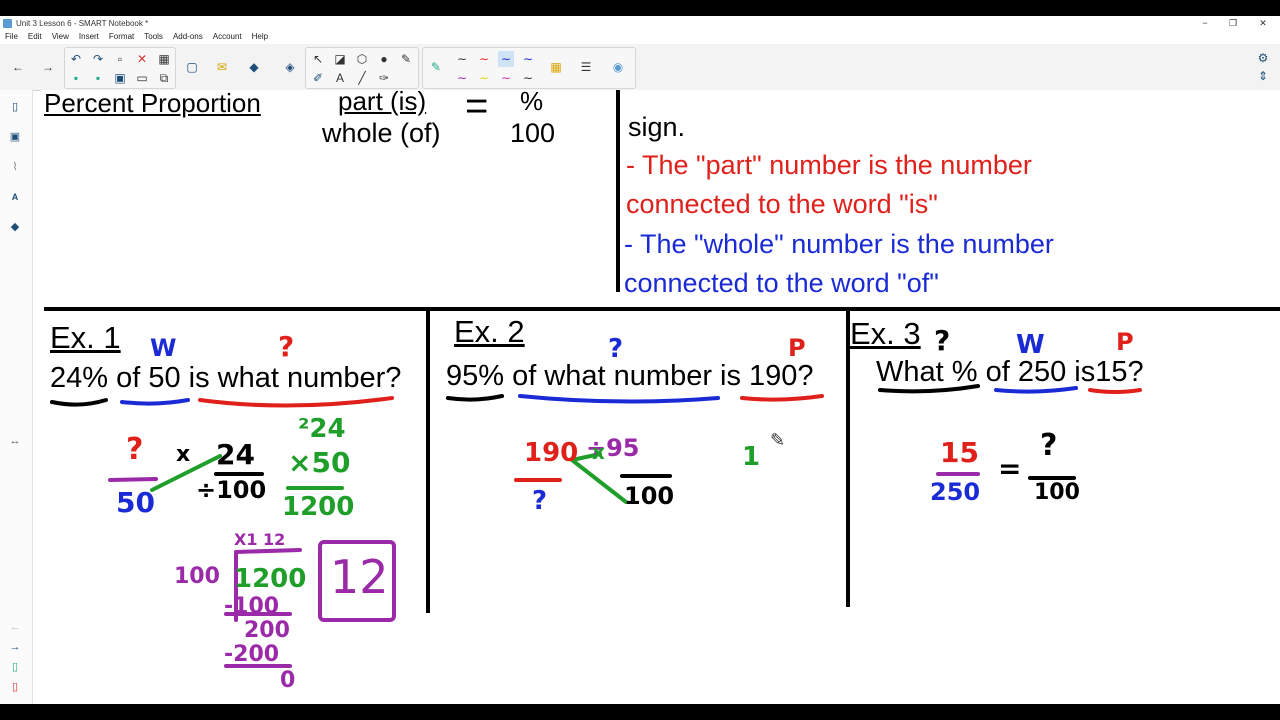 The width and height of the screenshot is (1280, 720). What do you see at coordinates (164, 59) in the screenshot?
I see `table-icon: ▦` at bounding box center [164, 59].